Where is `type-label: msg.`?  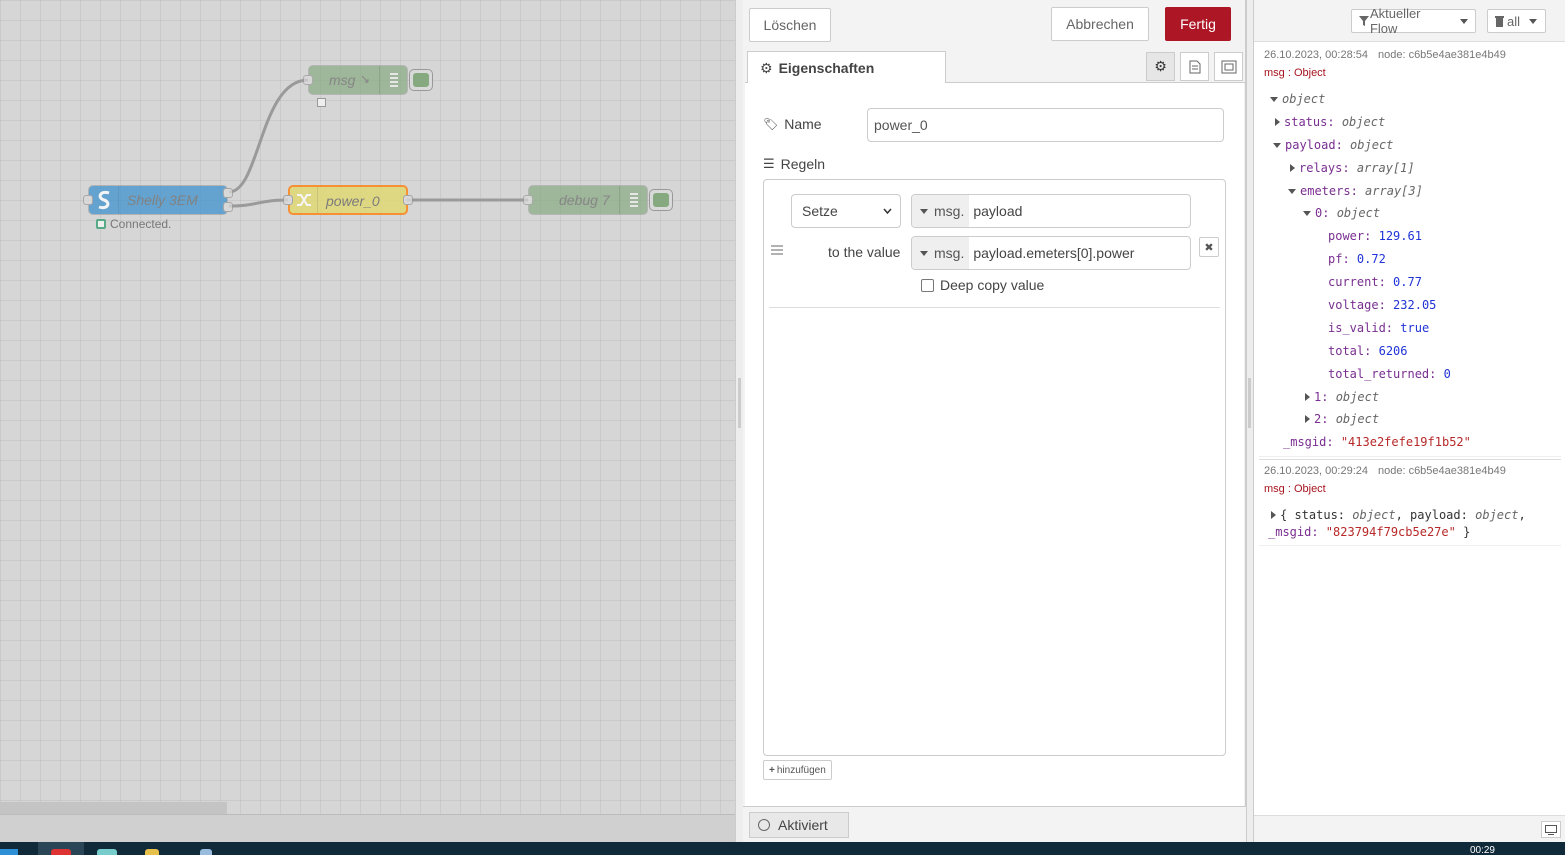 type-label: msg. is located at coordinates (949, 253).